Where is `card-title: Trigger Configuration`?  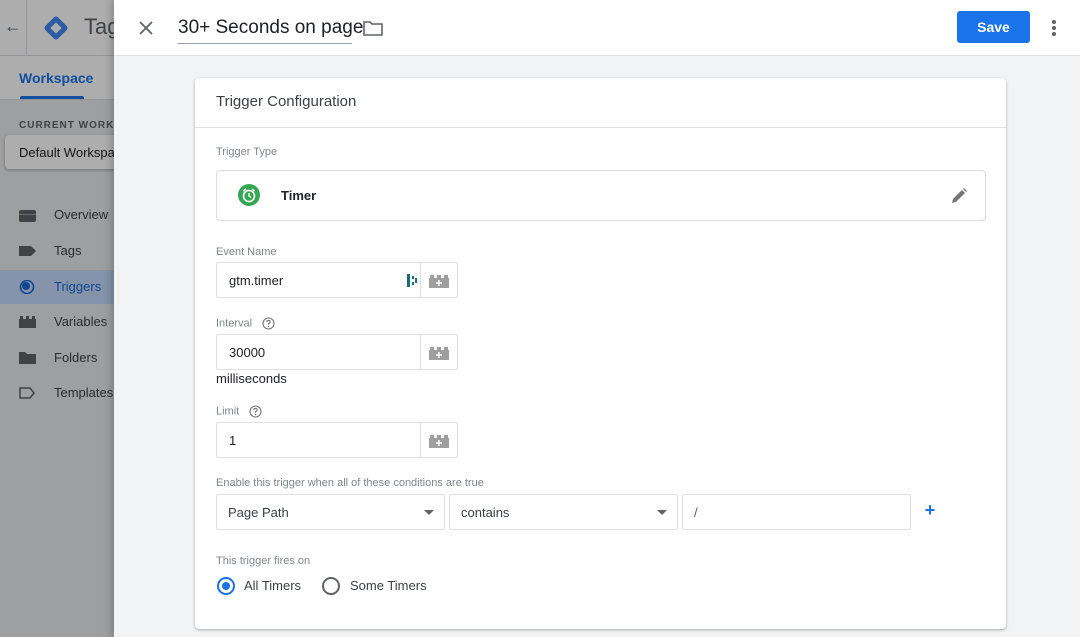 card-title: Trigger Configuration is located at coordinates (286, 101).